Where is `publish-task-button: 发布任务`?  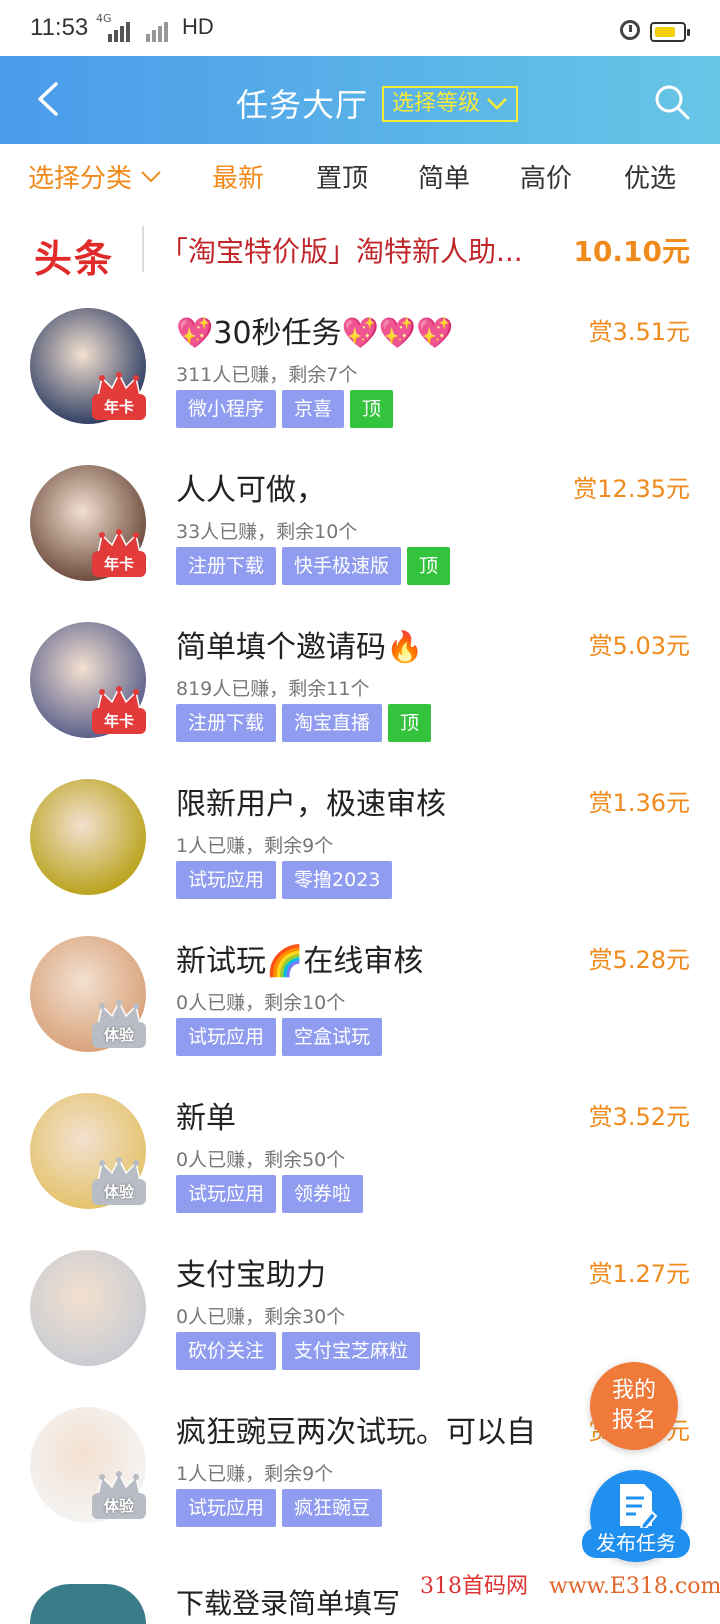
publish-task-button: 发布任务 is located at coordinates (636, 1516).